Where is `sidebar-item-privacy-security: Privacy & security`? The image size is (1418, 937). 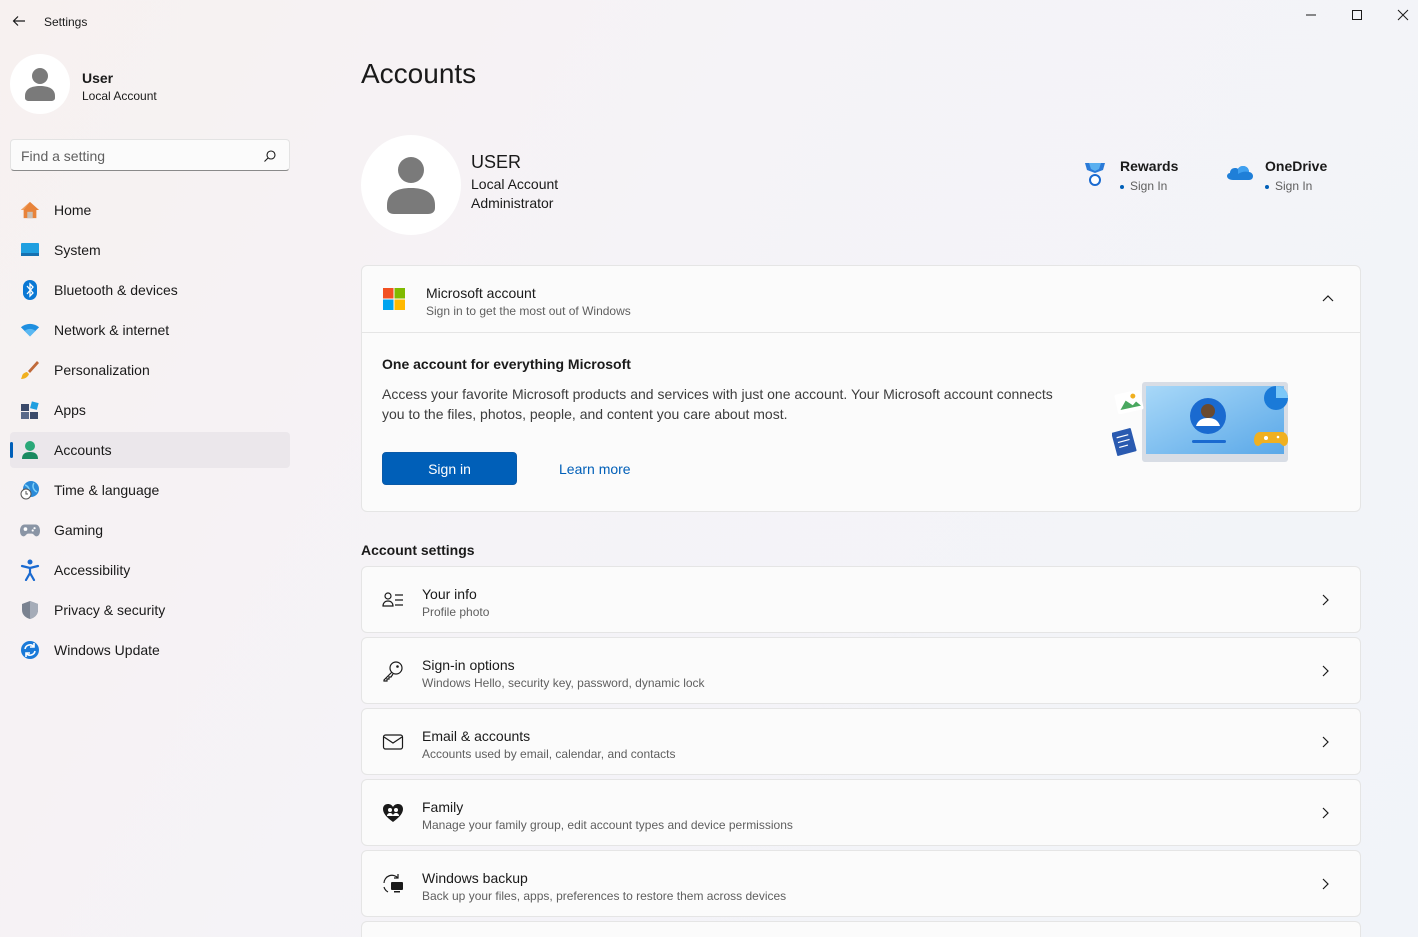 sidebar-item-privacy-security: Privacy & security is located at coordinates (150, 610).